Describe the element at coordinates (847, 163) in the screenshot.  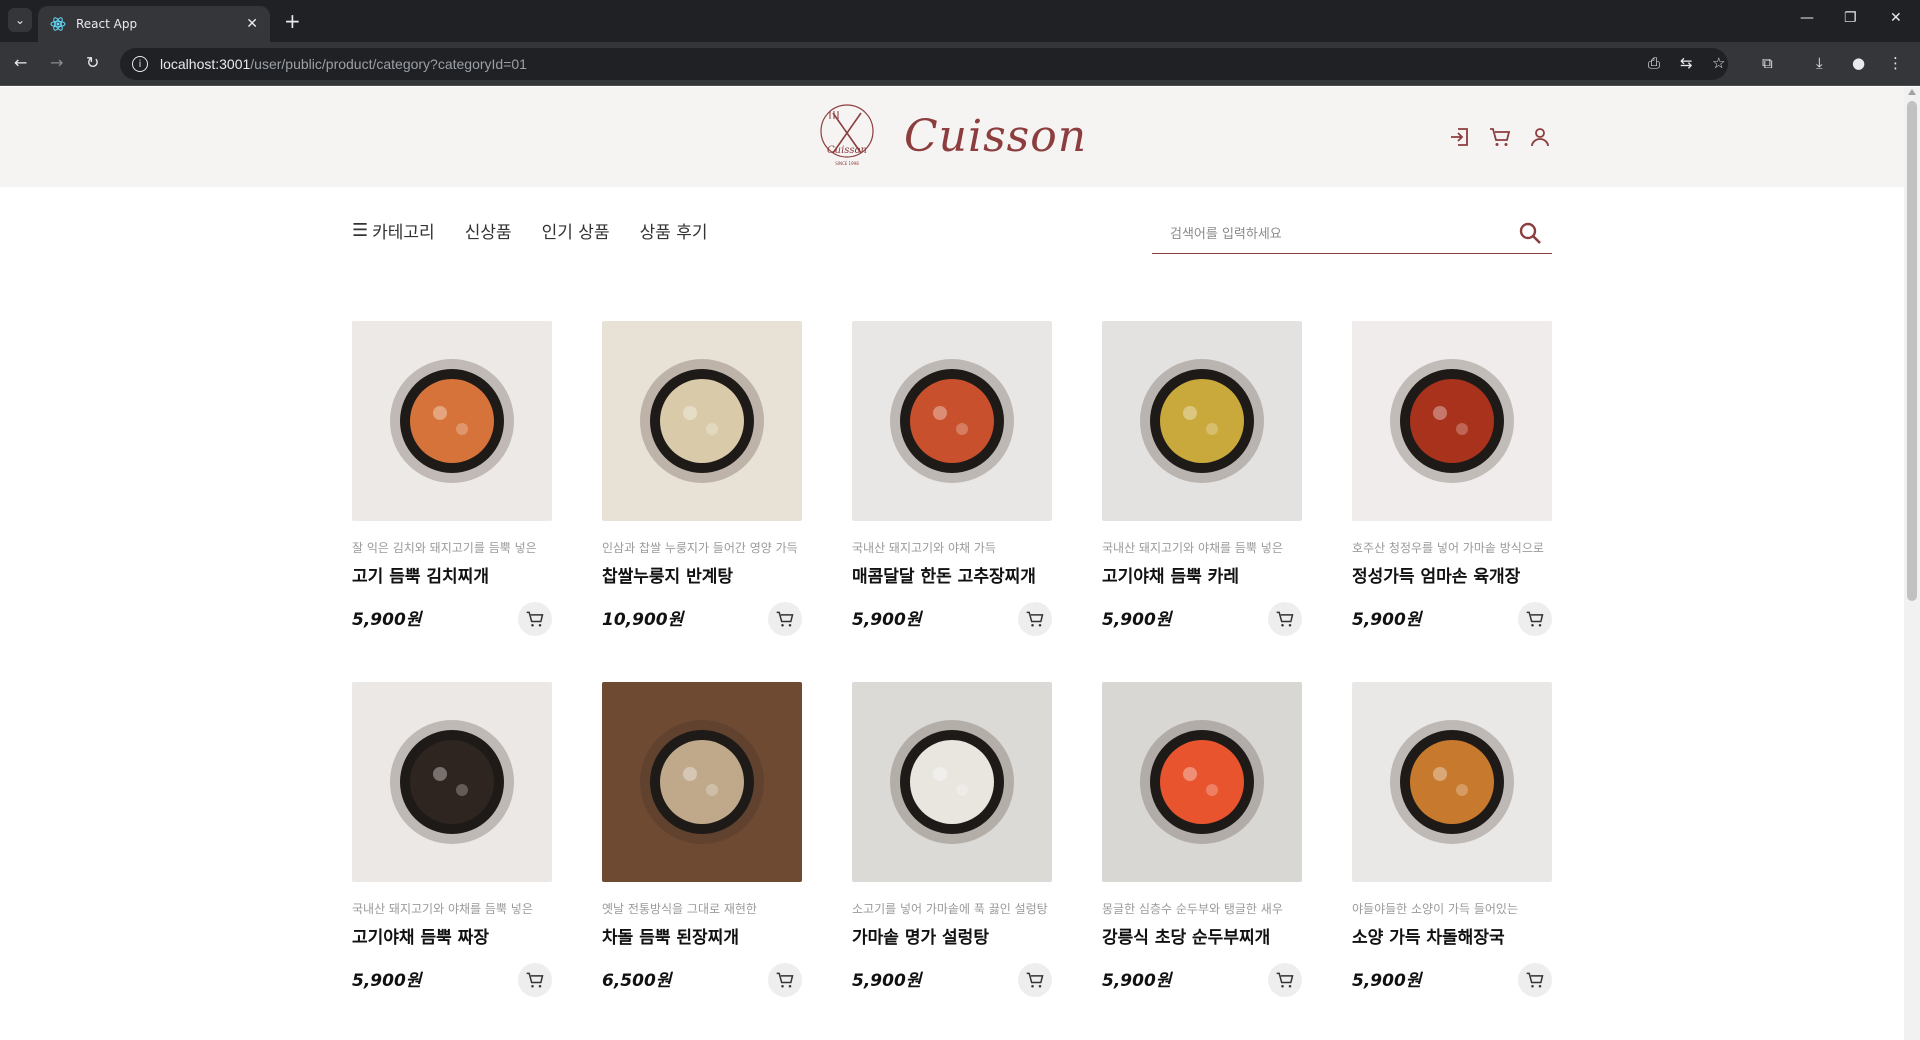
I see `svg-text: SINCE 1998` at that location.